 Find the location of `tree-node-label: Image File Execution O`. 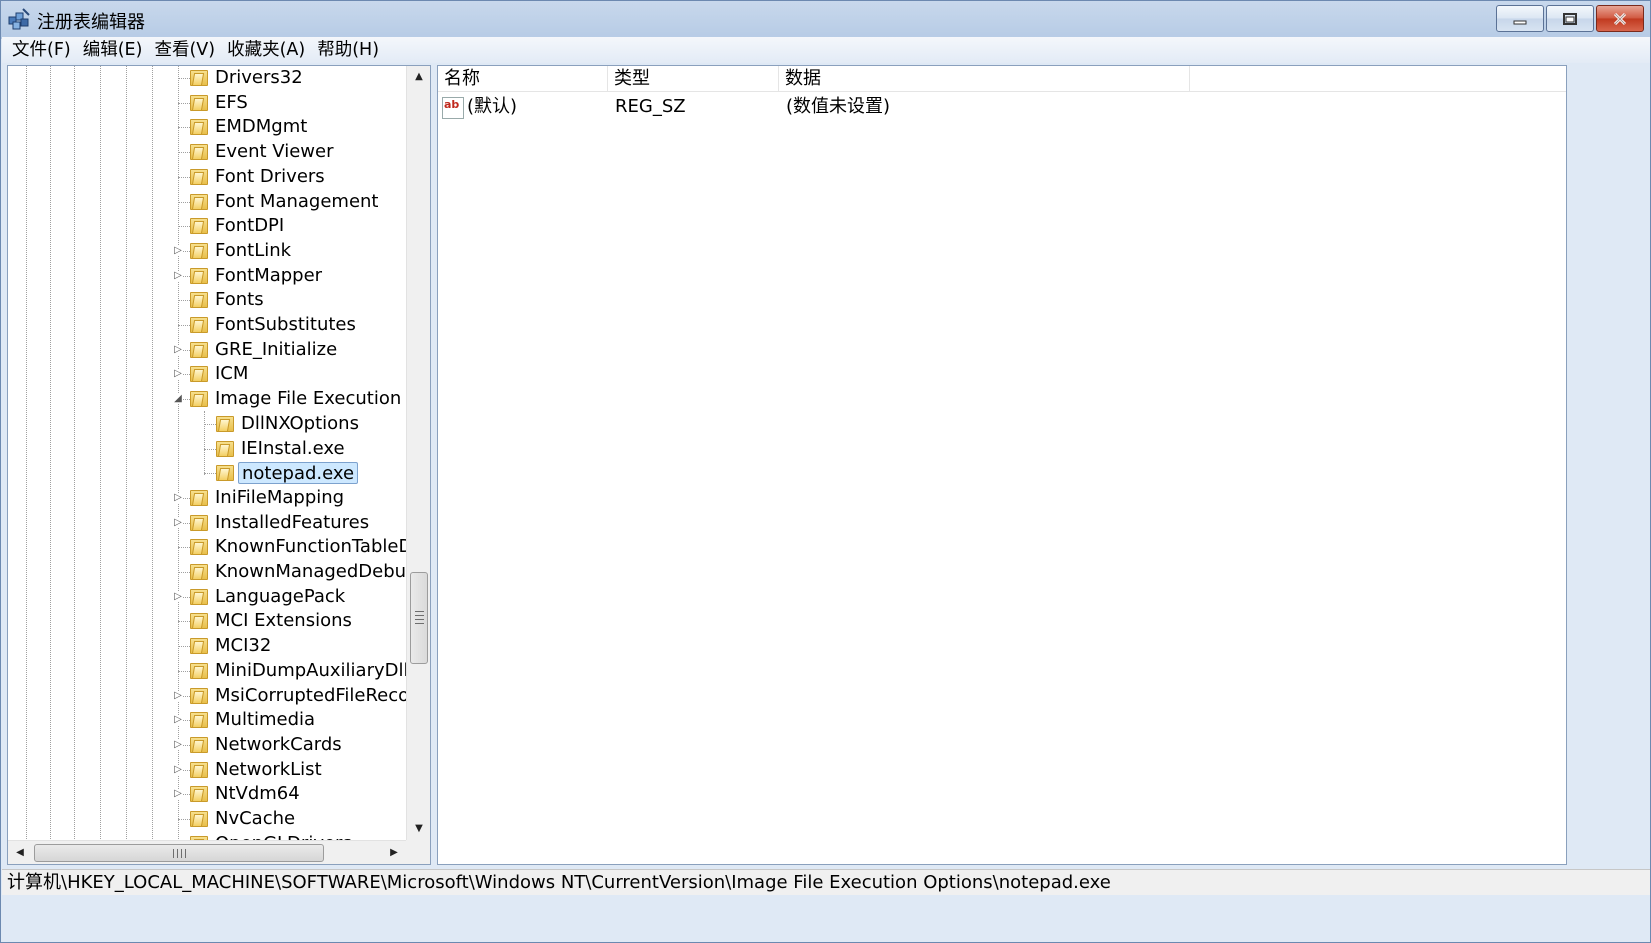

tree-node-label: Image File Execution O is located at coordinates (309, 399).